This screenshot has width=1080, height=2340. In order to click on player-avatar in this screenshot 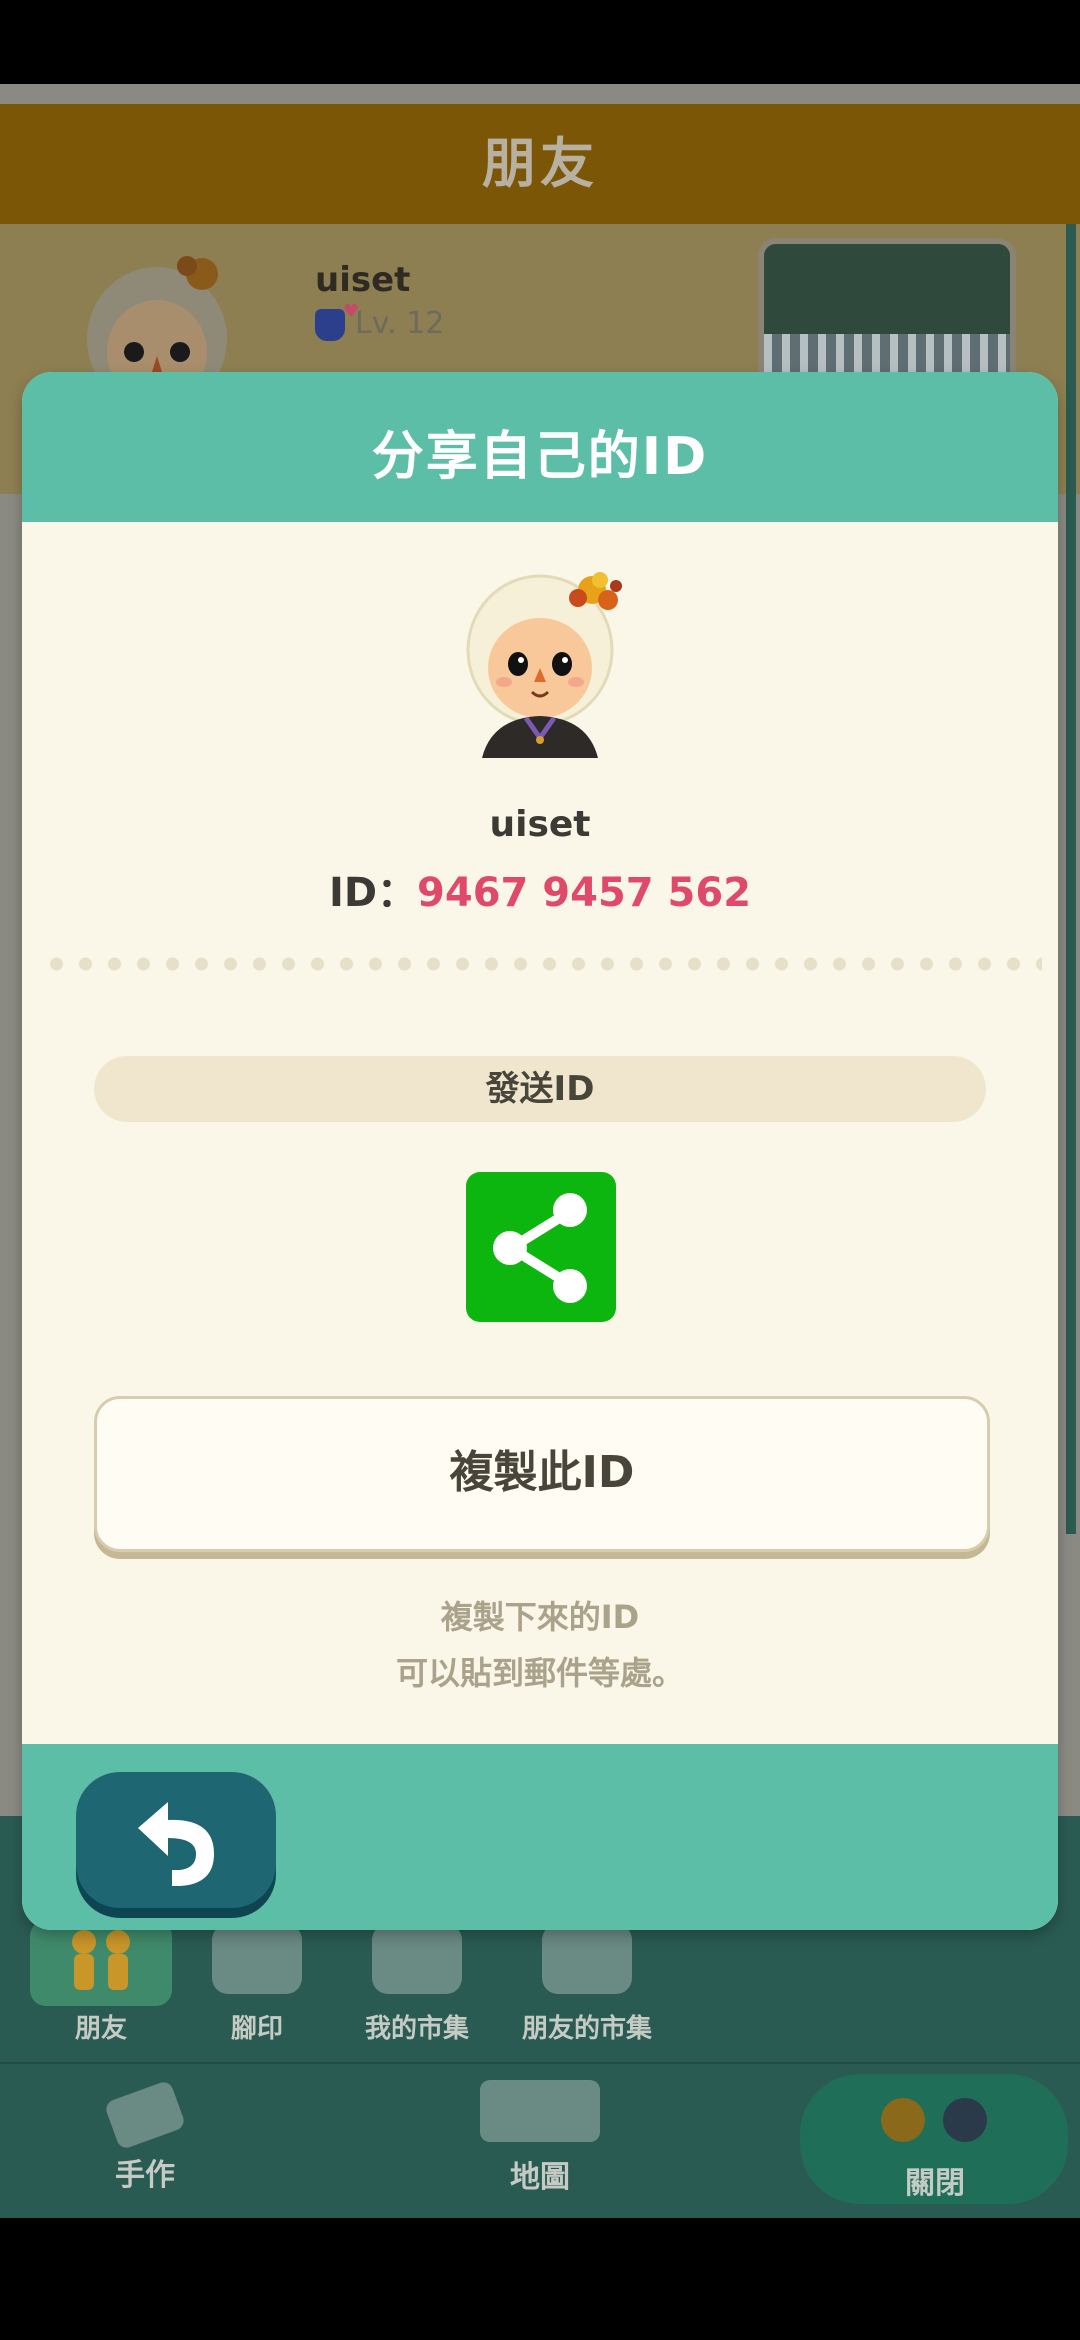, I will do `click(544, 665)`.